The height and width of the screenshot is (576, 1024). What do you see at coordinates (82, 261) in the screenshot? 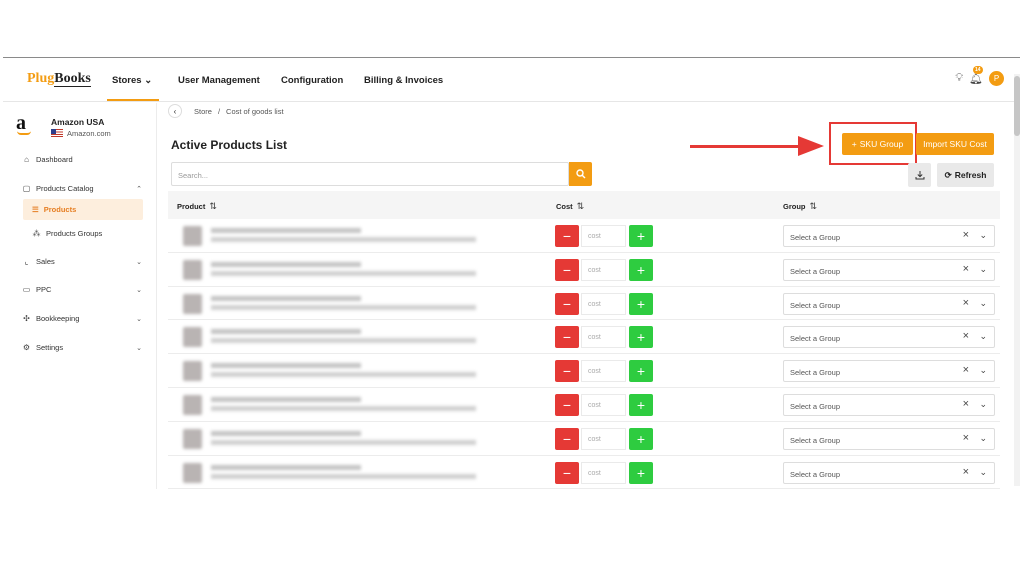
I see `sidebar-item-sales: ⌞ Sales ⌄` at bounding box center [82, 261].